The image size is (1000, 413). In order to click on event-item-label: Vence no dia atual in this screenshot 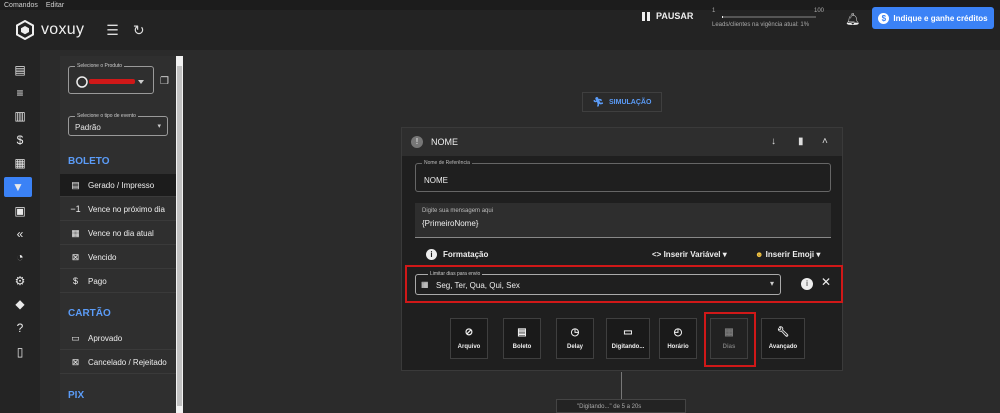, I will do `click(121, 233)`.